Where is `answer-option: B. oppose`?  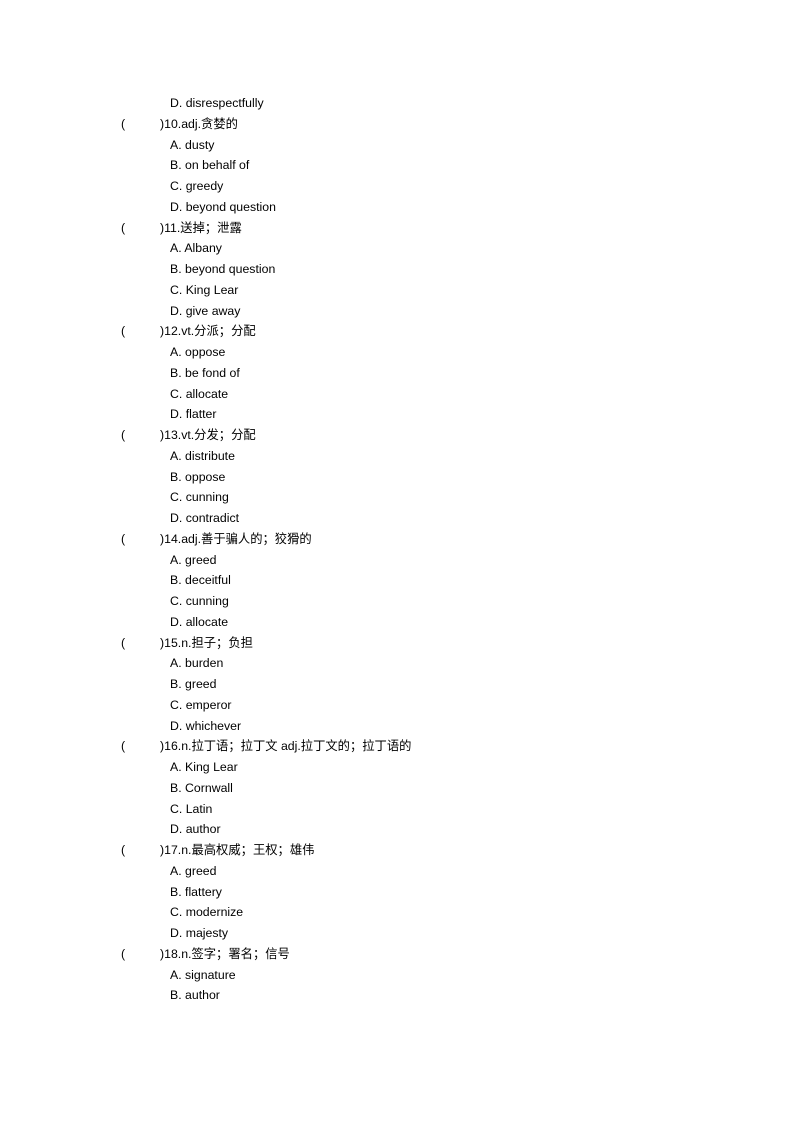 answer-option: B. oppose is located at coordinates (421, 477).